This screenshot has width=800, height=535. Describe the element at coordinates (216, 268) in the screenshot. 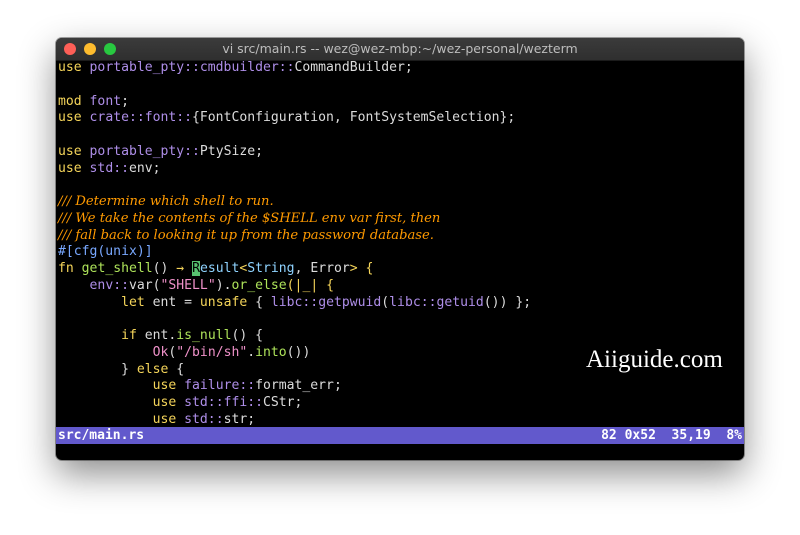

I see `code-line-13: fn get_shell() → Result<String, Error> {` at that location.